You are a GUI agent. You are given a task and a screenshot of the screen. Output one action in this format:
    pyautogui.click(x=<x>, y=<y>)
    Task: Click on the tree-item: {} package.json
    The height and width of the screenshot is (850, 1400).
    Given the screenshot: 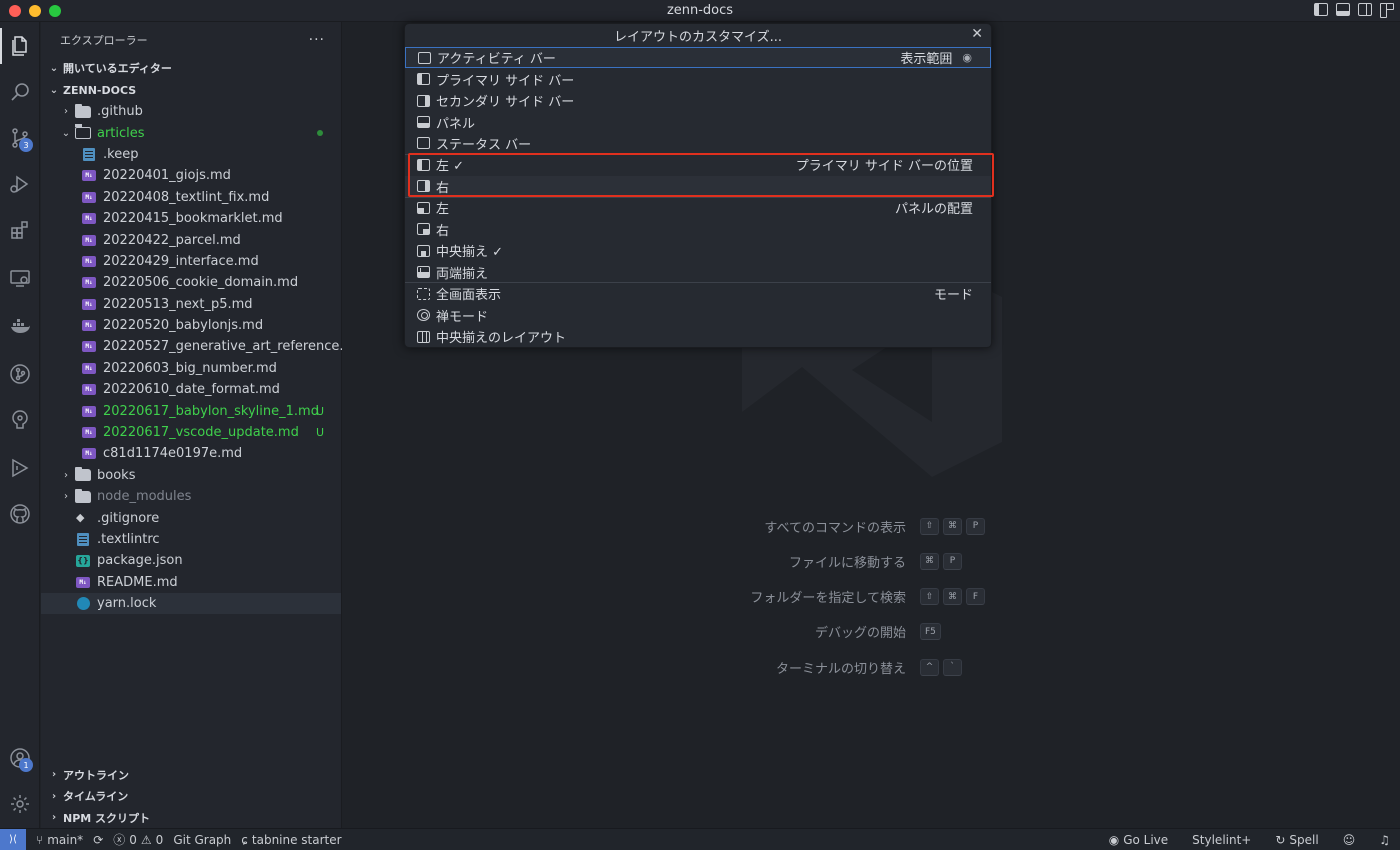 What is the action you would take?
    pyautogui.click(x=191, y=560)
    